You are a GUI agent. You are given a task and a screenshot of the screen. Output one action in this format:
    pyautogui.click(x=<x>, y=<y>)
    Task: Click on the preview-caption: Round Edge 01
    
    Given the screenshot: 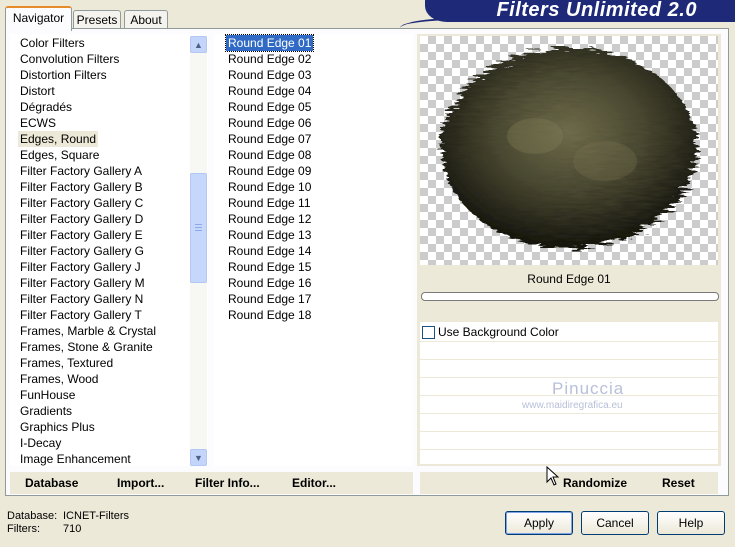 What is the action you would take?
    pyautogui.click(x=569, y=279)
    